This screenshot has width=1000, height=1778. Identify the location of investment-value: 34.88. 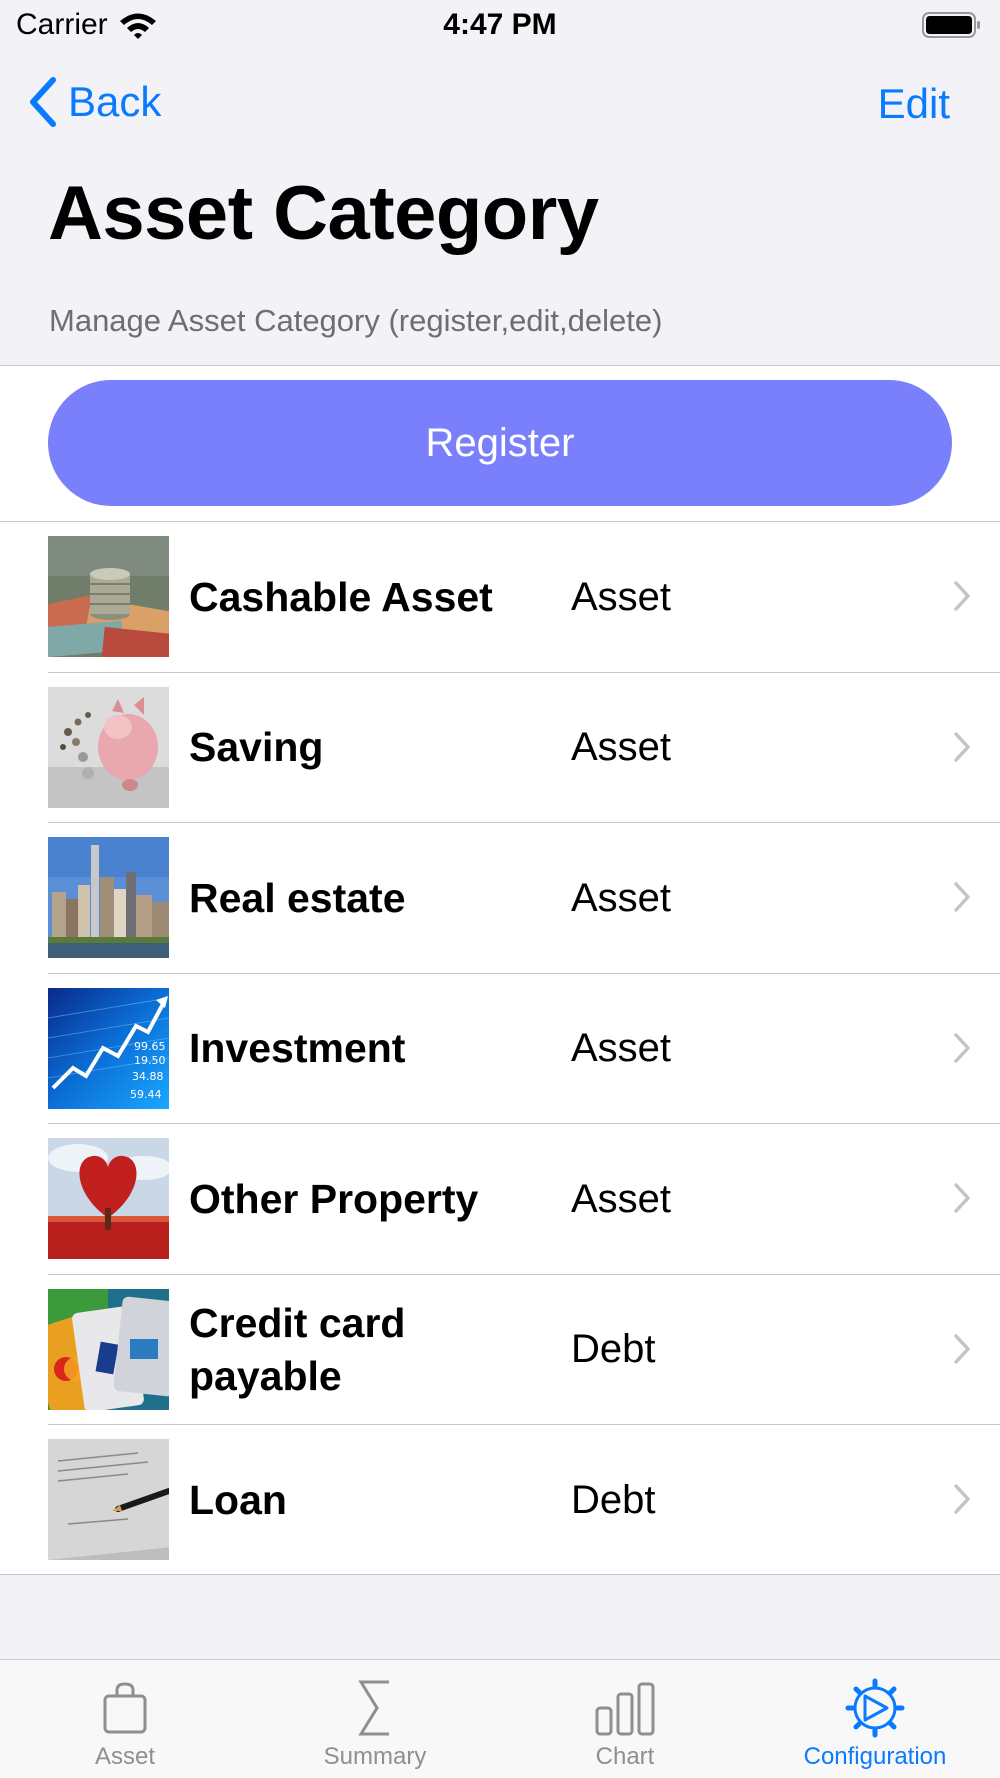
(148, 1076).